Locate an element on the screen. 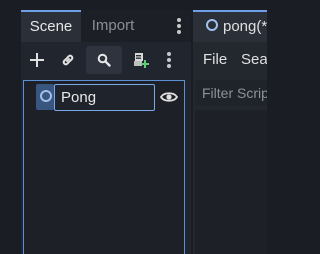 Image resolution: width=320 pixels, height=254 pixels. node-rename-input is located at coordinates (104, 97).